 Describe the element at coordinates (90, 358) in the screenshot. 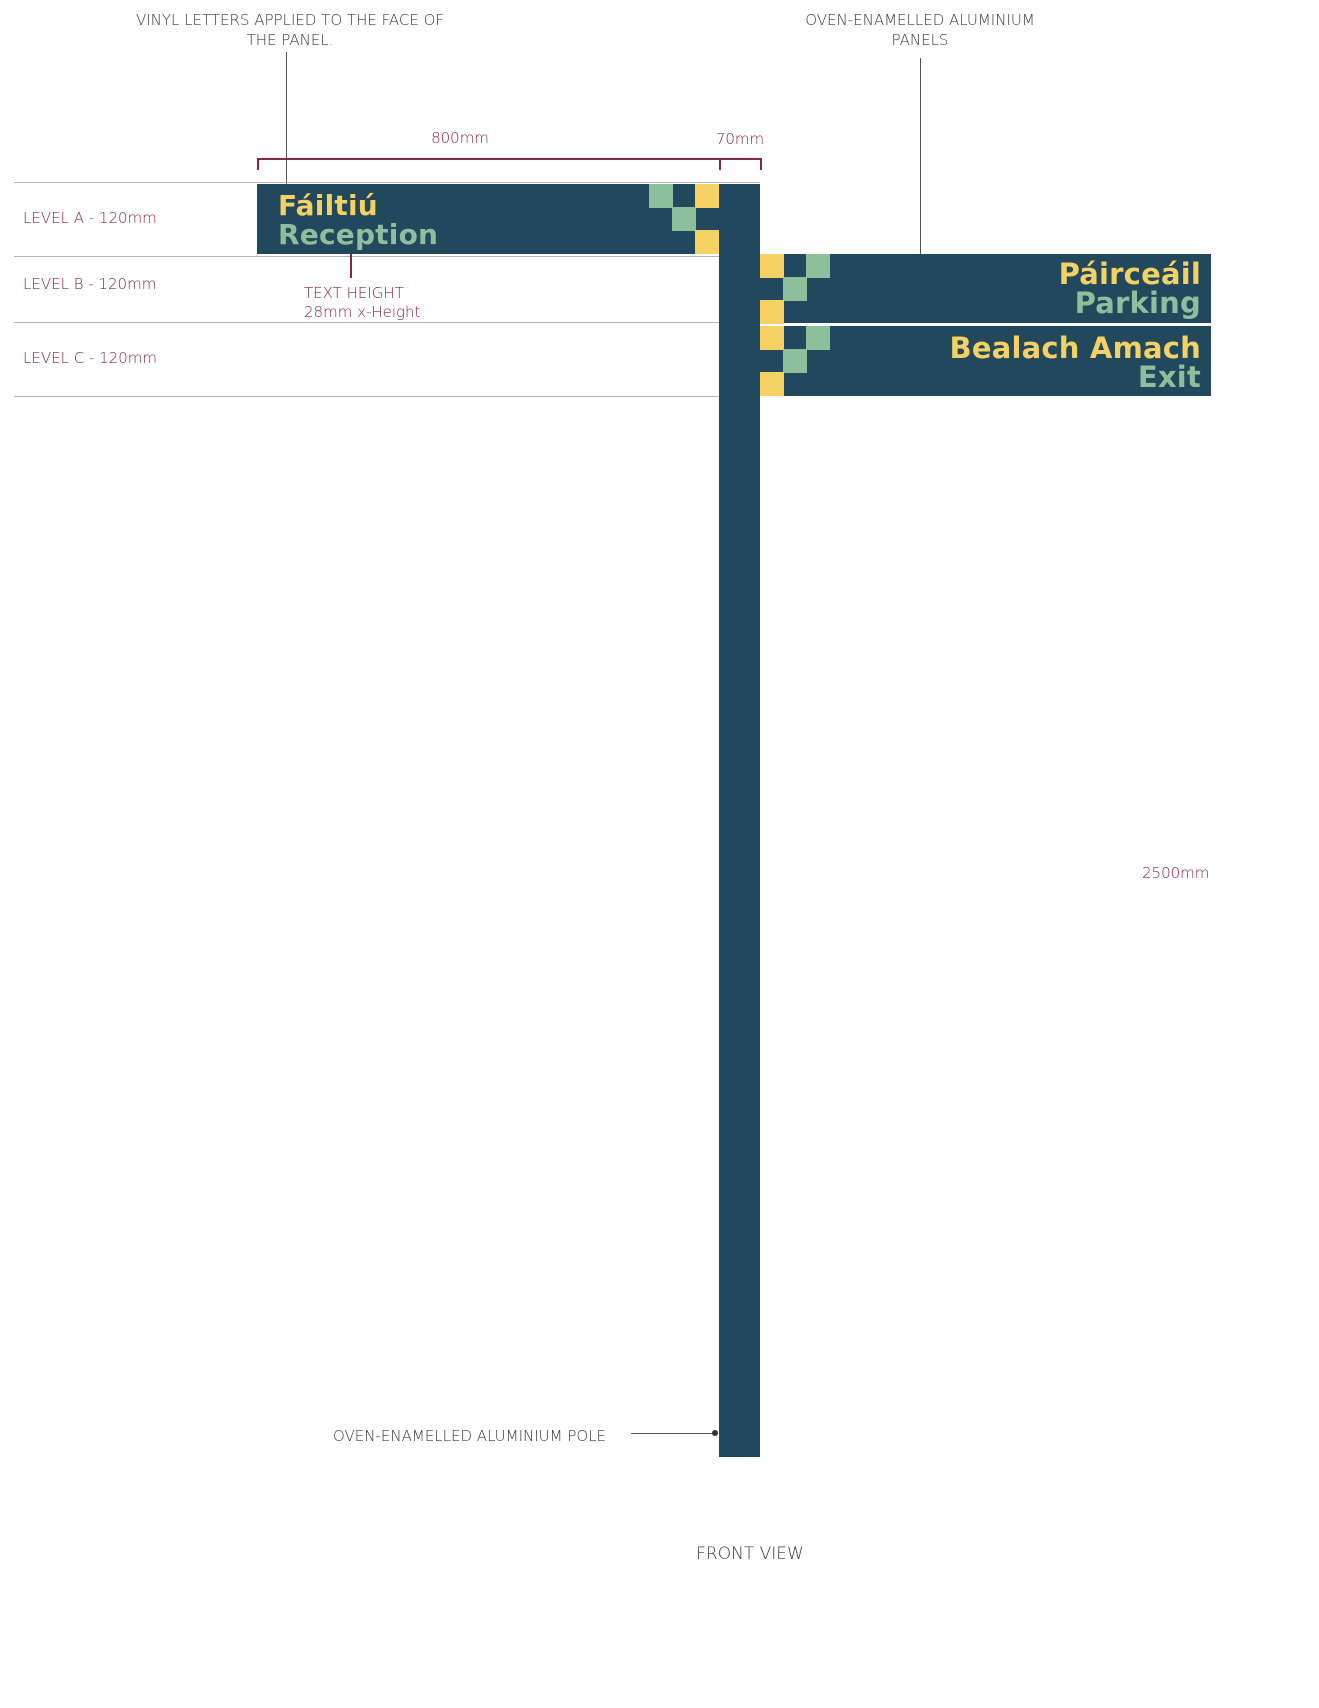

I see `level-c-label: LEVEL C - 120mm` at that location.